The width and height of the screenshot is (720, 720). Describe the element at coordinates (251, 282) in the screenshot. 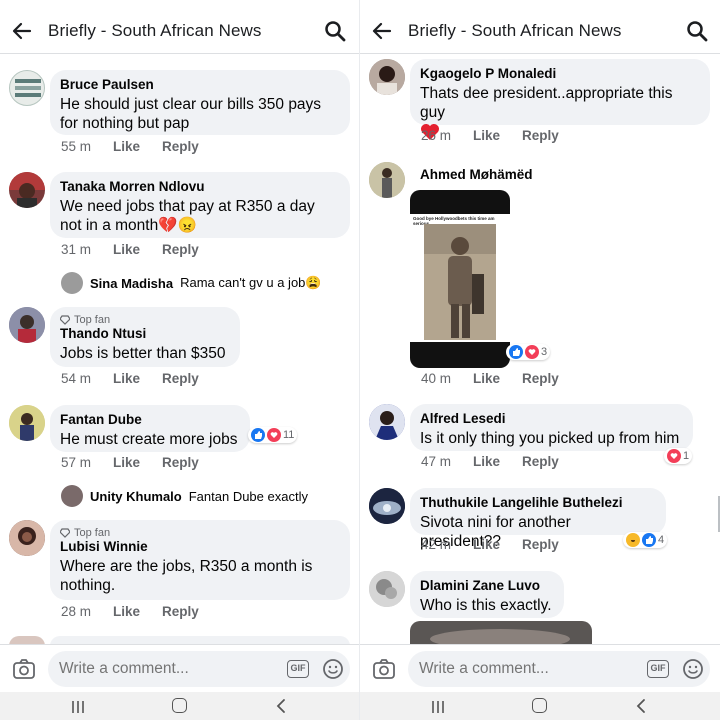

I see `reply-text: Rama can't gv u a job😩` at that location.